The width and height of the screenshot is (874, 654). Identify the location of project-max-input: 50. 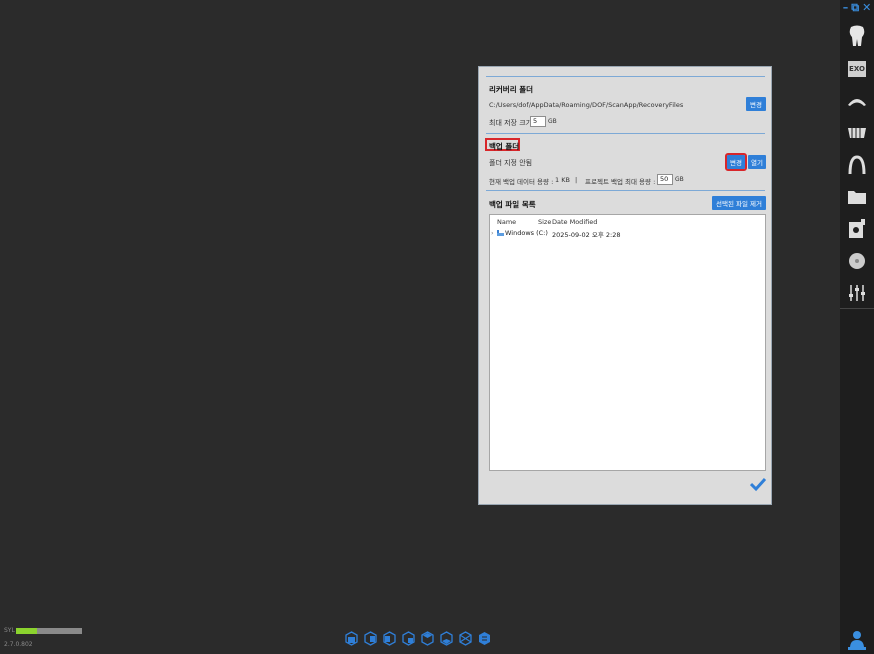
(665, 179).